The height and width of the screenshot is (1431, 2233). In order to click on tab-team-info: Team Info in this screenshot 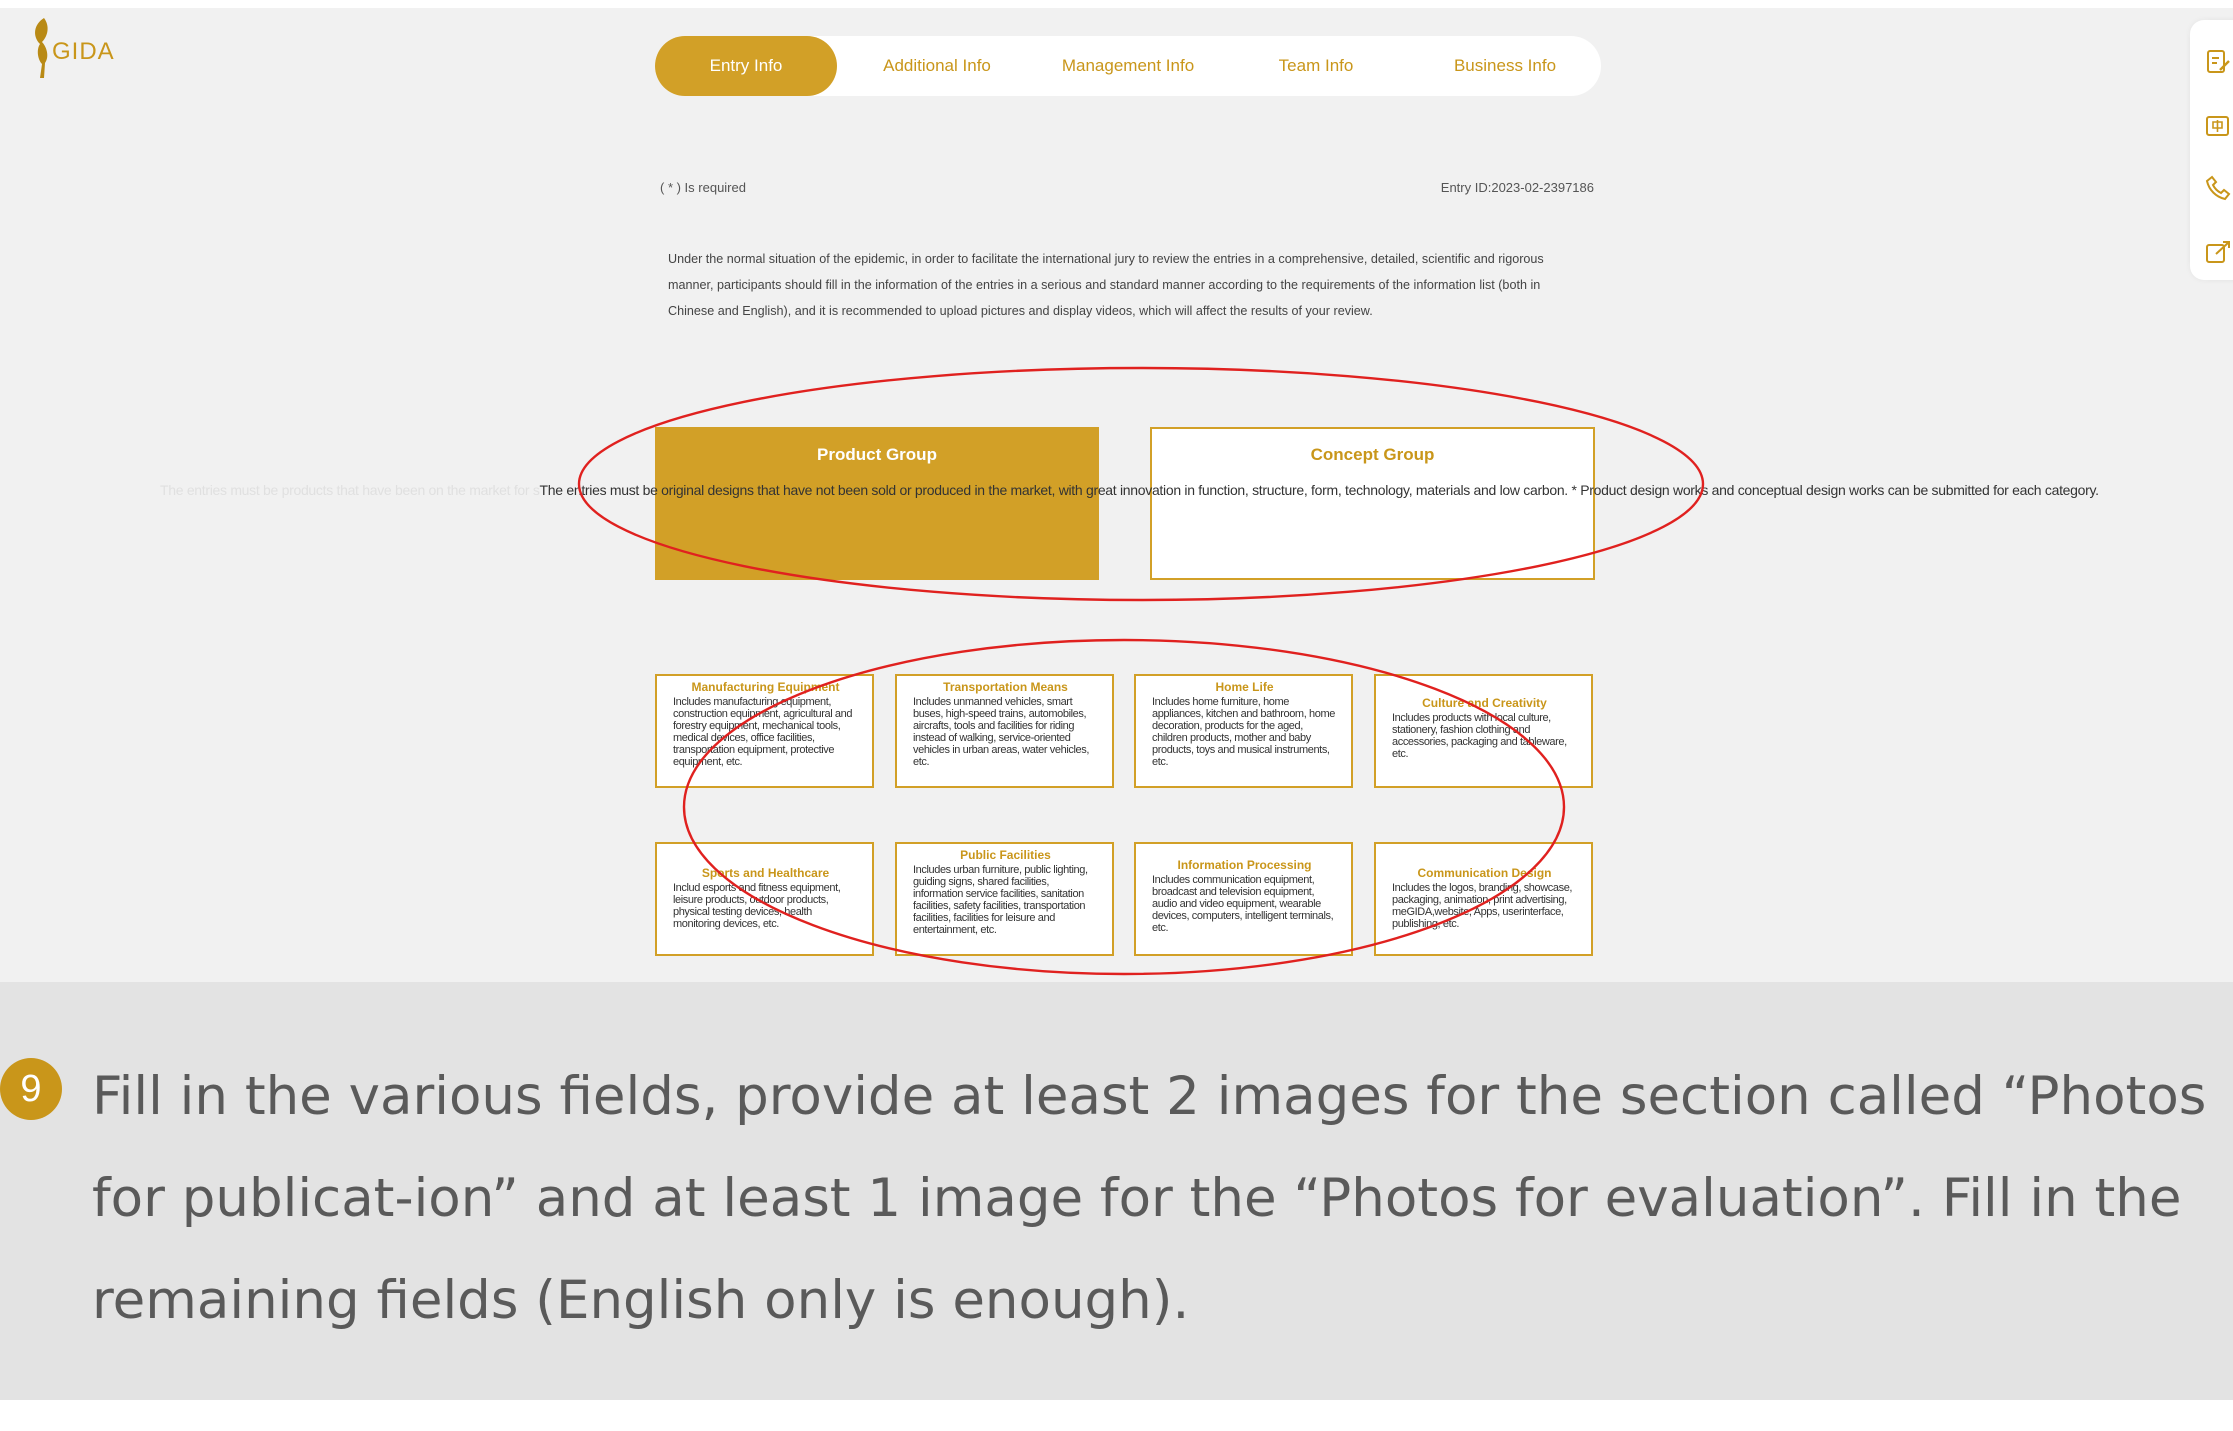, I will do `click(1316, 66)`.